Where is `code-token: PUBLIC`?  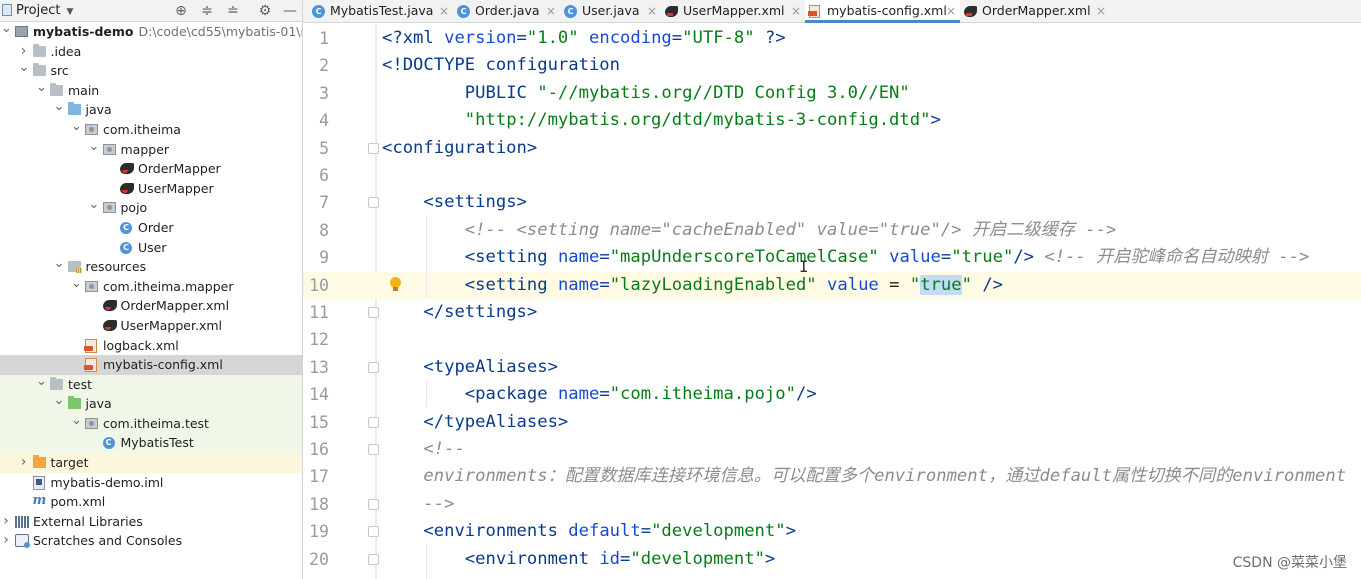
code-token: PUBLIC is located at coordinates (501, 92).